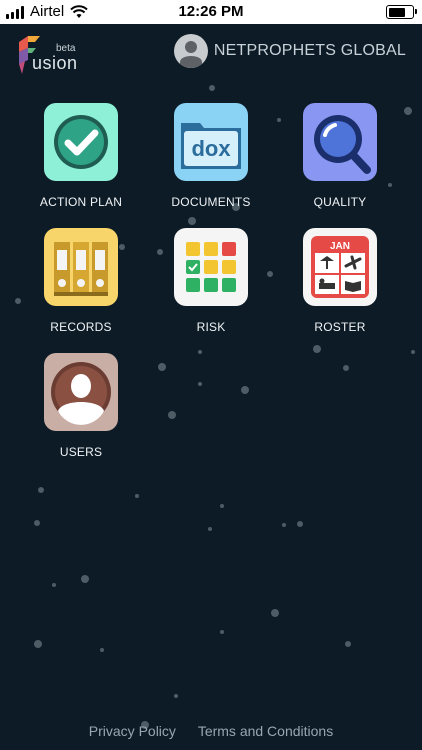  I want to click on app-label: USERS, so click(81, 452).